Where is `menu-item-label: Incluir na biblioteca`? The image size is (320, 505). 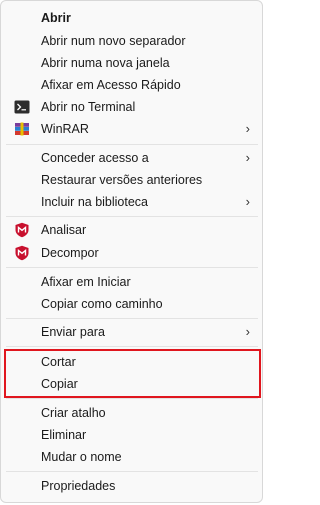
menu-item-label: Incluir na biblioteca is located at coordinates (95, 202).